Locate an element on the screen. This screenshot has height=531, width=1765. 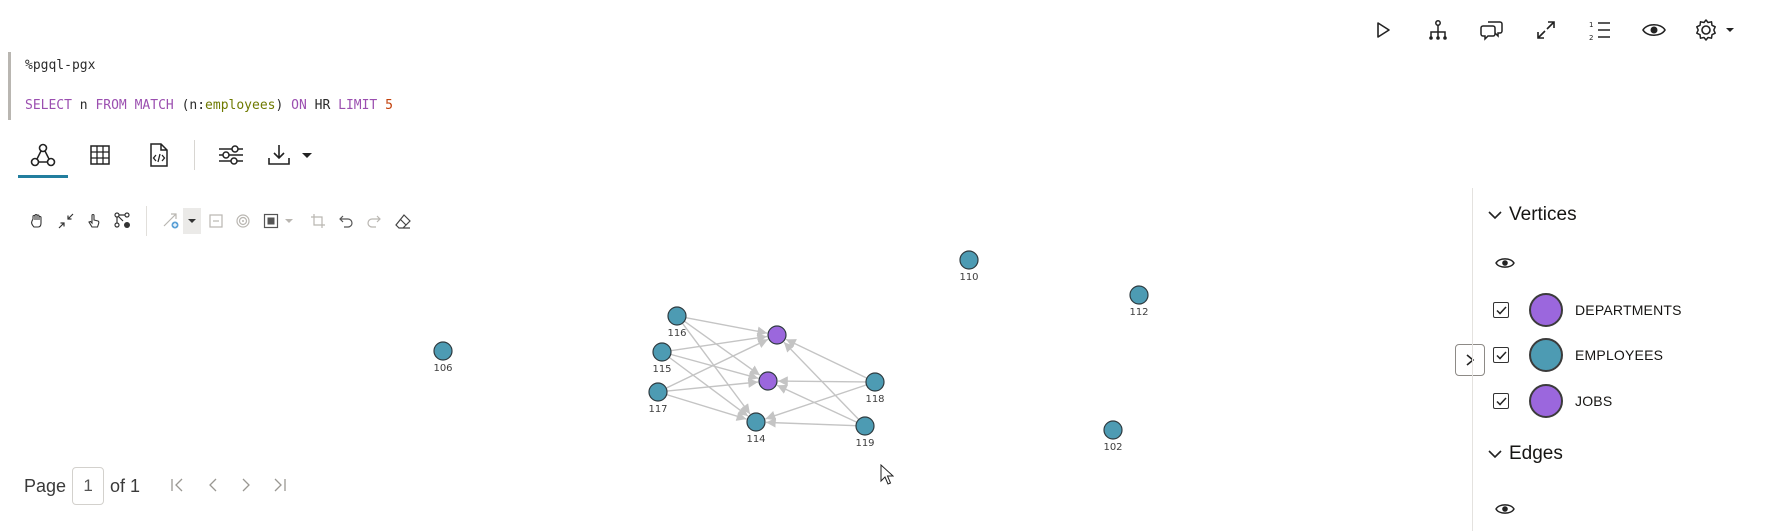
vertex-type-row: JOBS is located at coordinates (1552, 401).